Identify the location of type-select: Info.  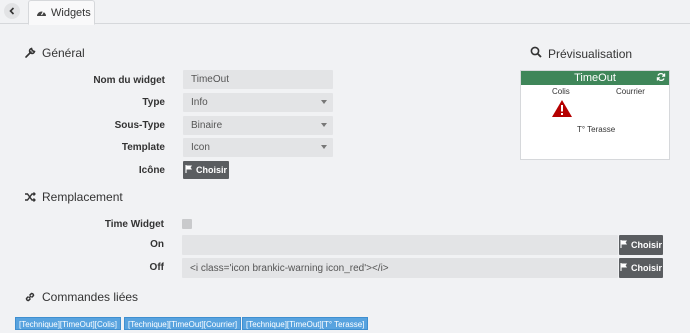
(258, 102).